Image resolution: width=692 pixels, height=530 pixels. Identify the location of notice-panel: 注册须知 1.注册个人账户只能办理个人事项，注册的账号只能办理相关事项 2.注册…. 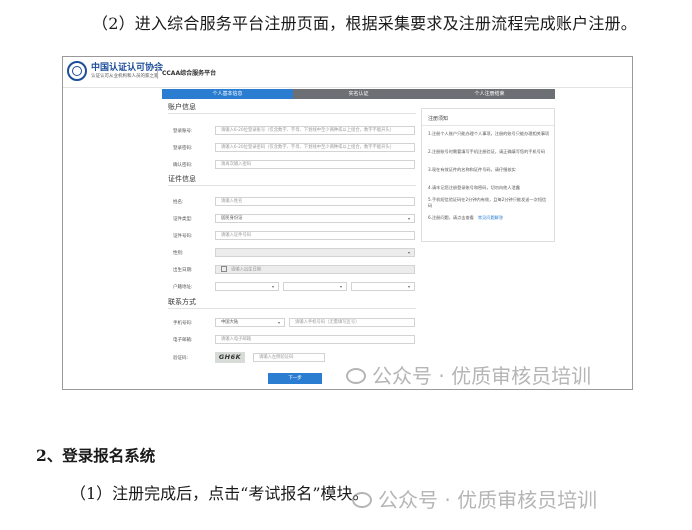
(488, 175).